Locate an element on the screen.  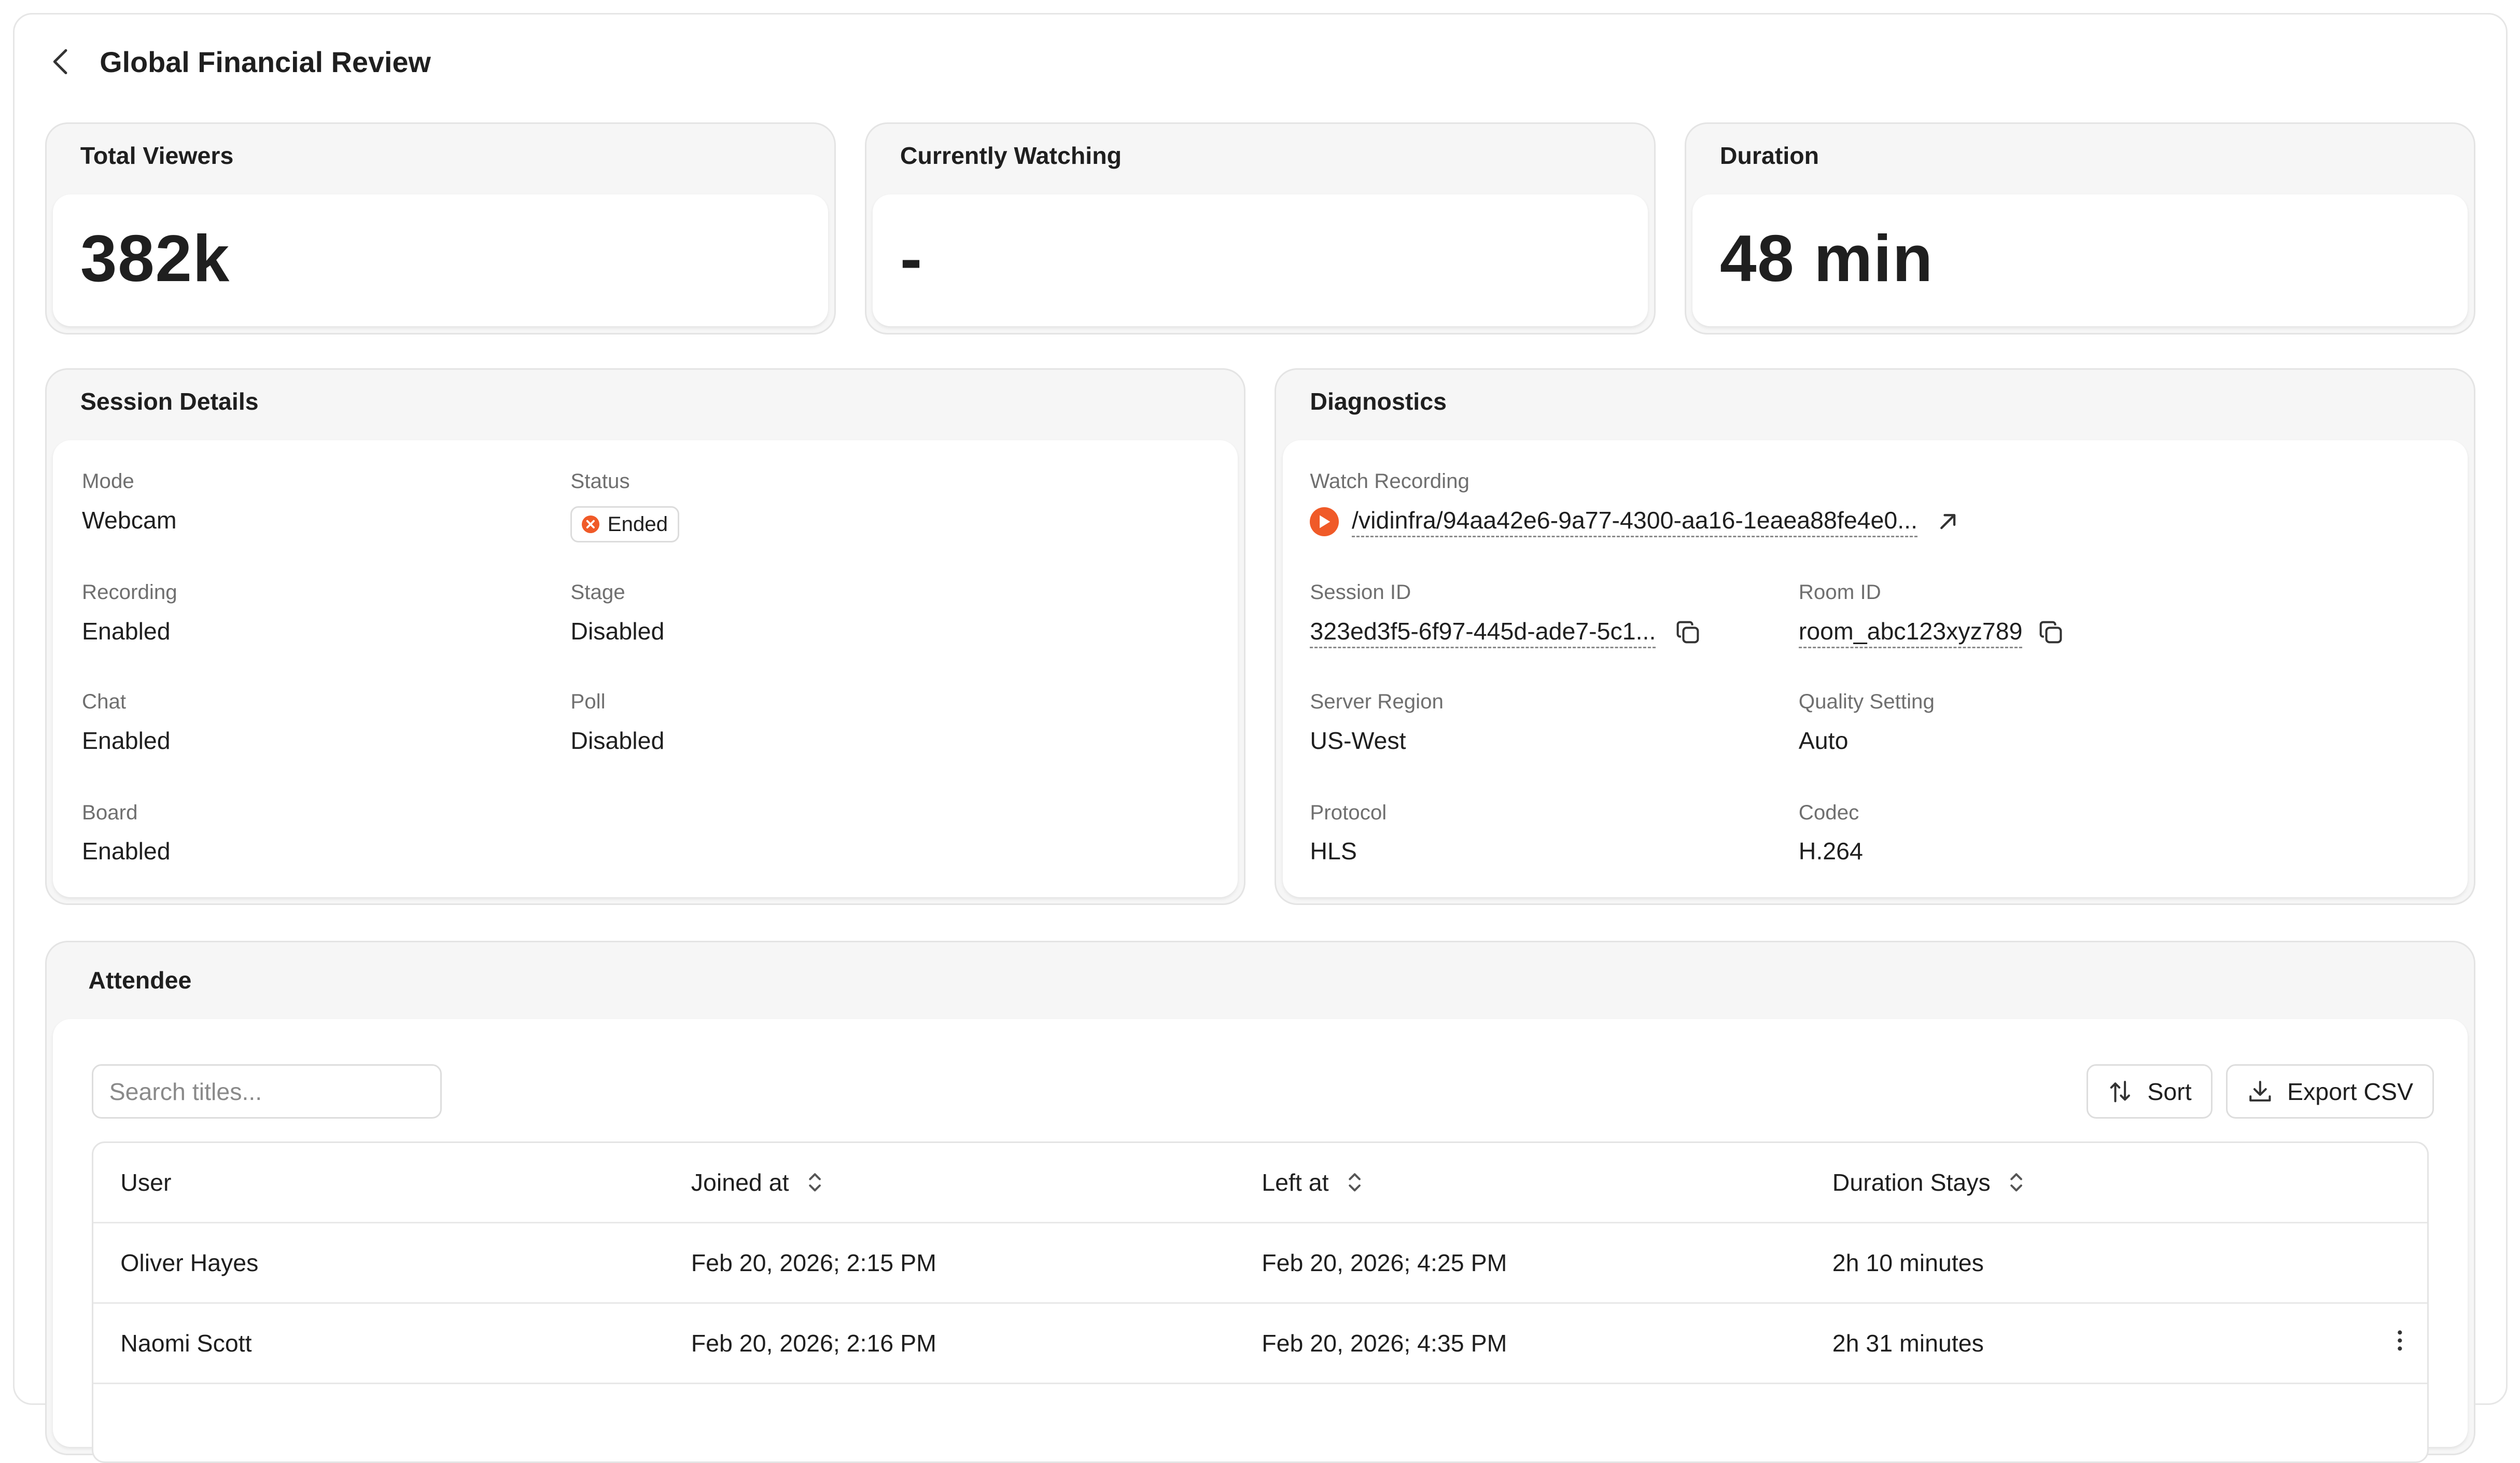
field-label: Stage is located at coordinates (597, 592).